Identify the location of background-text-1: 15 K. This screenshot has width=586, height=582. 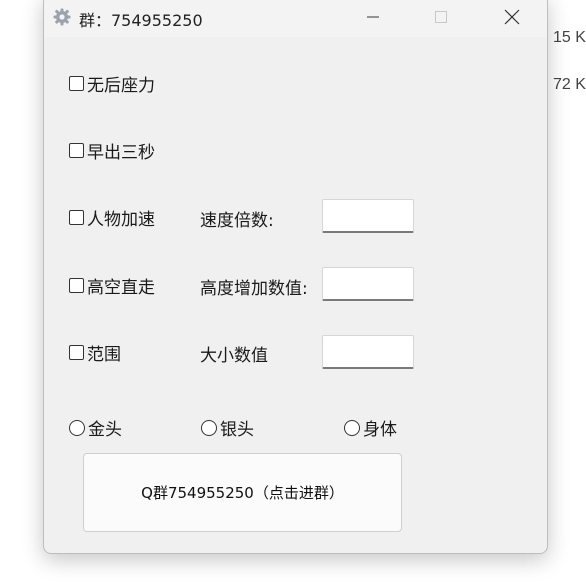
(569, 37).